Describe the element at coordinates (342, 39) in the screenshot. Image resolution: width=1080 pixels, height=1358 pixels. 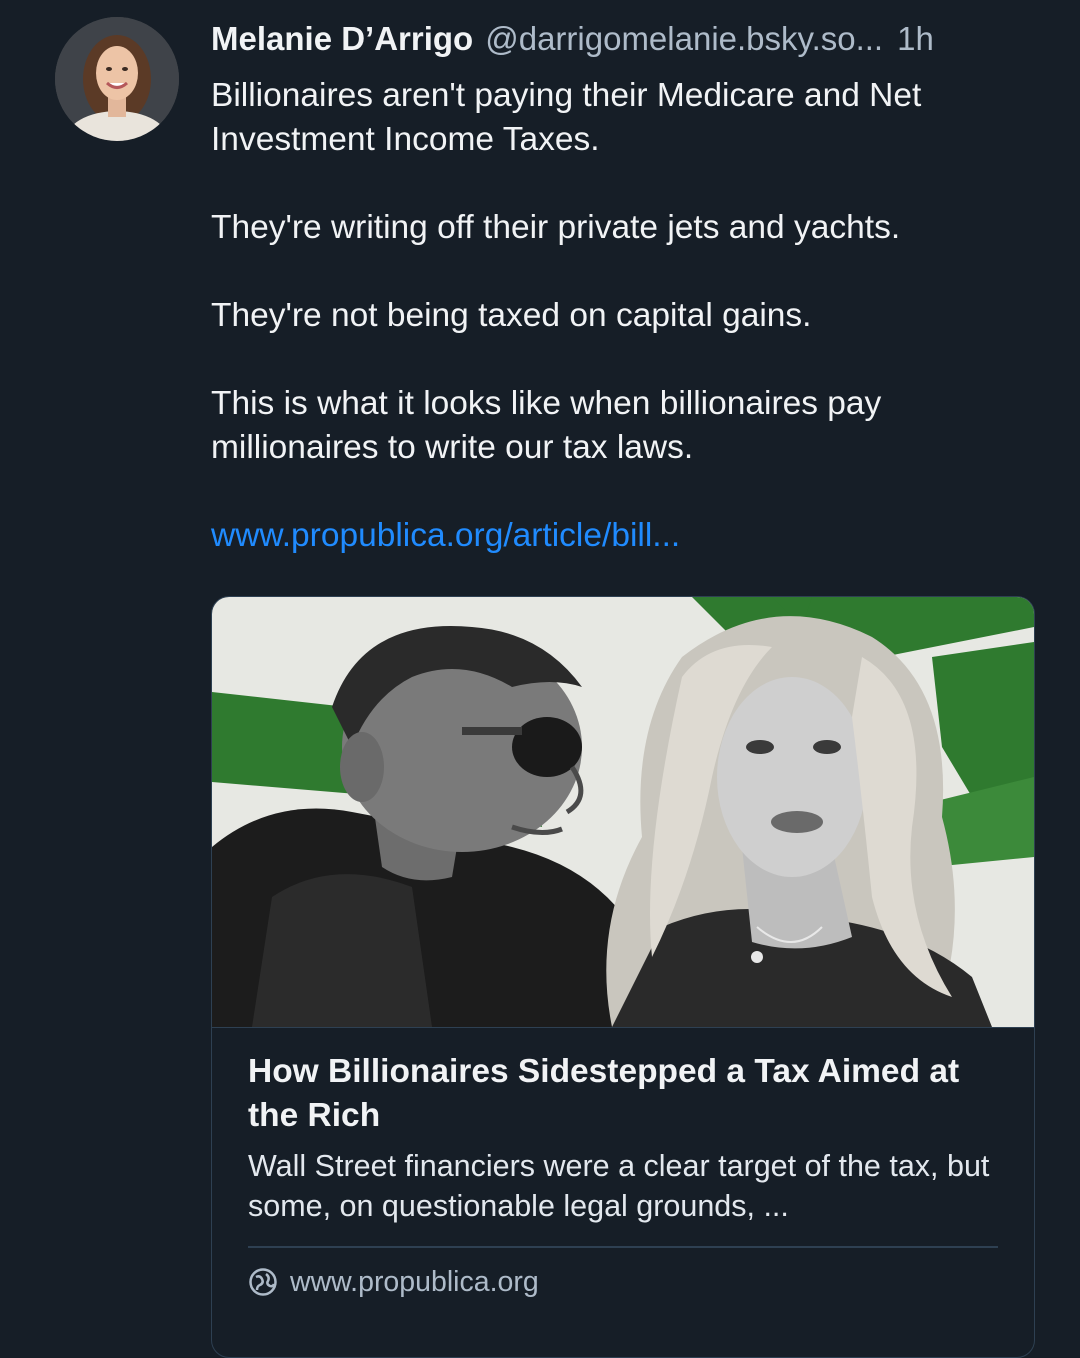
I see `author-display-name: Melanie D’Arrigo` at that location.